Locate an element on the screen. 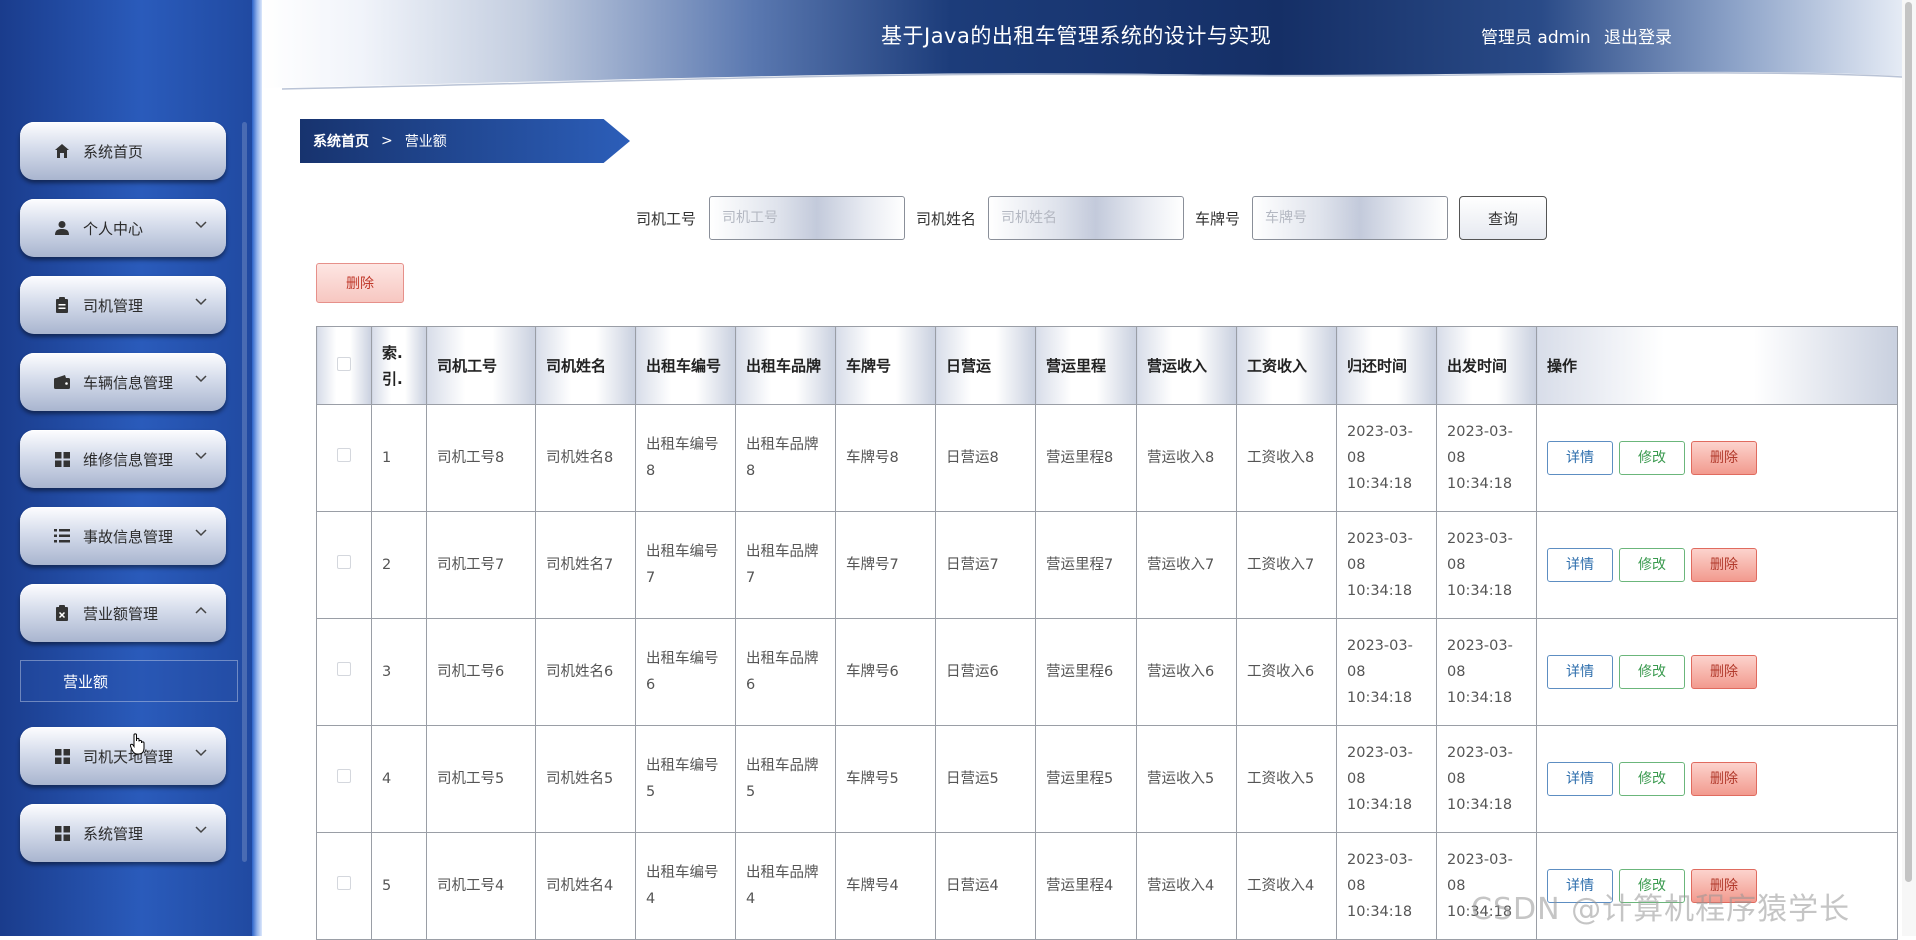 The image size is (1916, 940). table-cell: 日营运5 is located at coordinates (985, 779).